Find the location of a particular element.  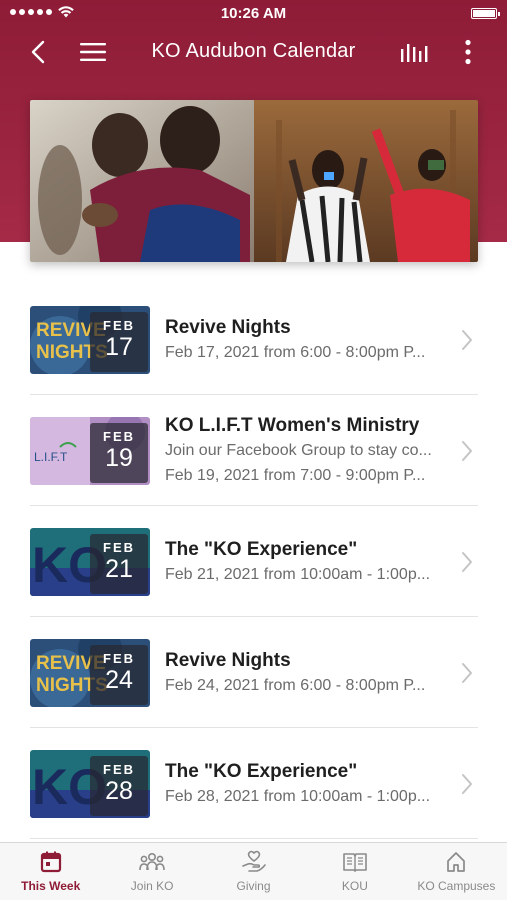

tab-label: Giving is located at coordinates (253, 886).